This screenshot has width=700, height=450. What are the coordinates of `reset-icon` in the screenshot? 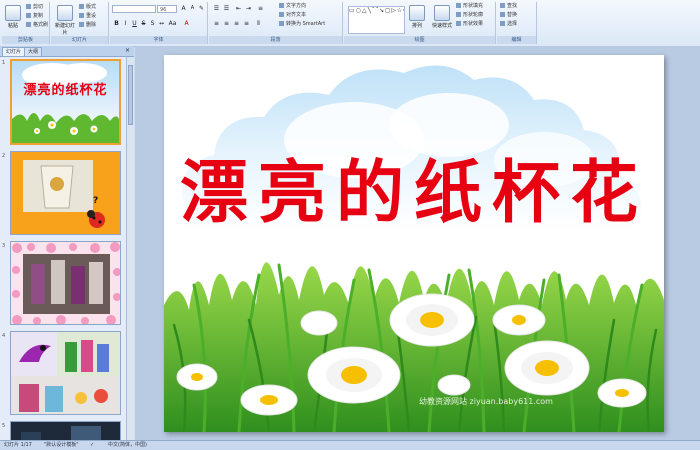 It's located at (81, 15).